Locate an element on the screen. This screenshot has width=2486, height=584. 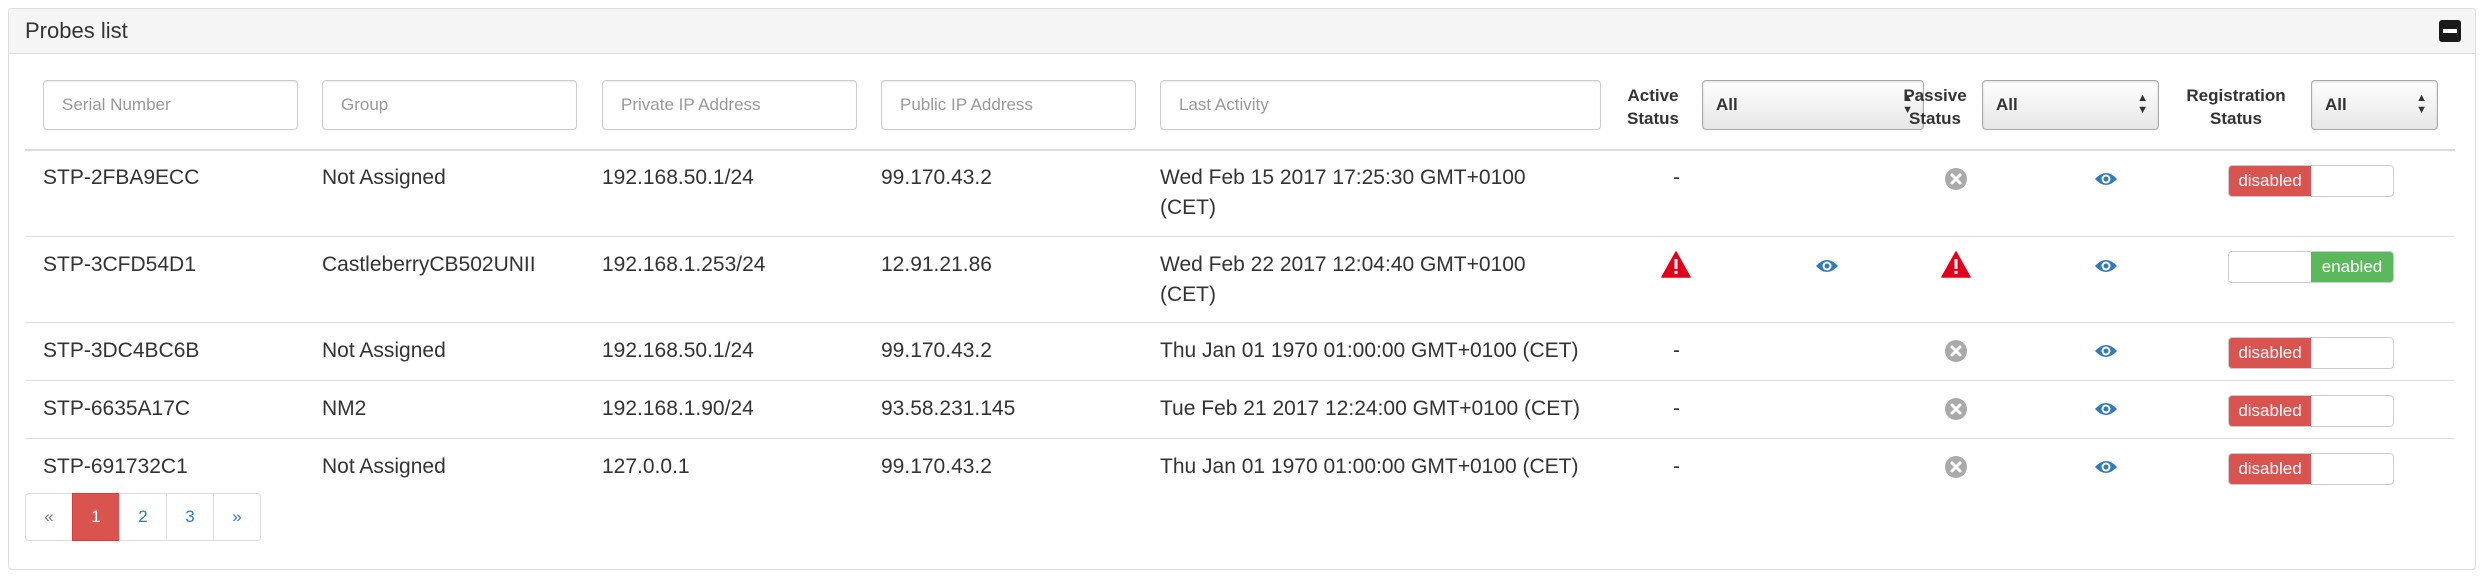
pagination: « 1 2 3 » is located at coordinates (143, 517).